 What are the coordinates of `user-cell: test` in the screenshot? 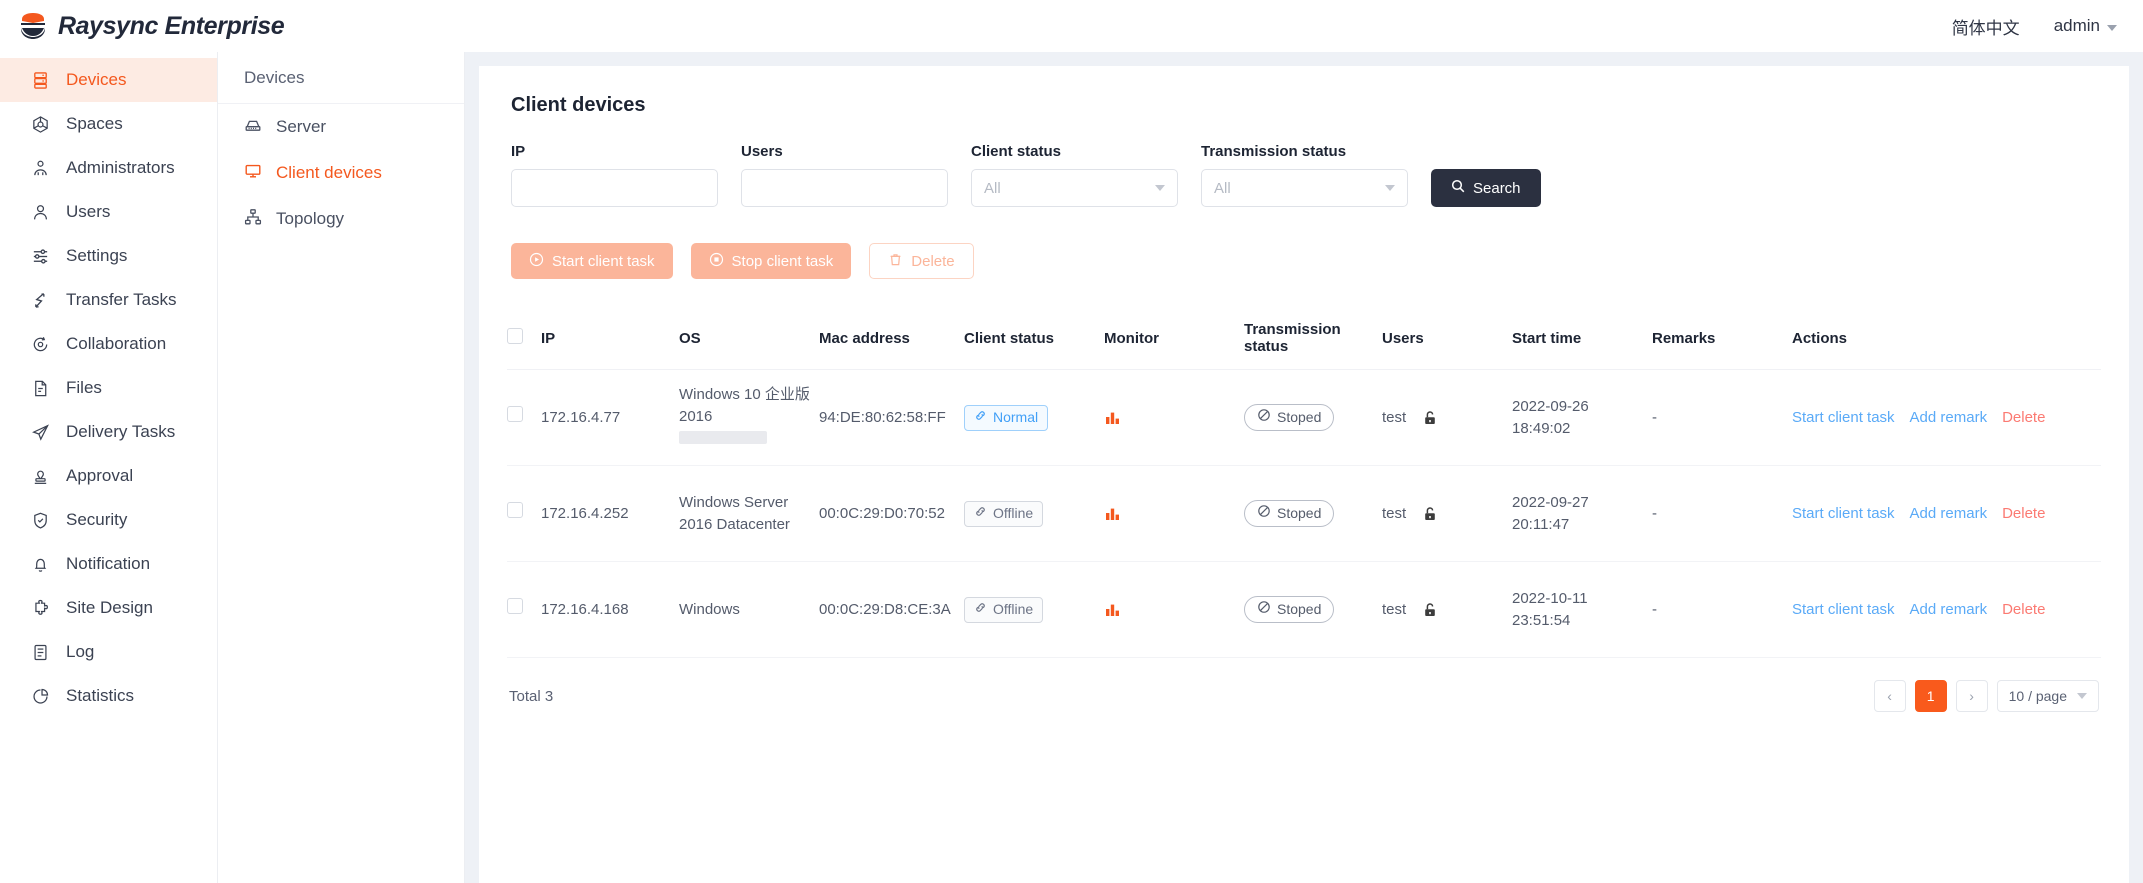 It's located at (1443, 514).